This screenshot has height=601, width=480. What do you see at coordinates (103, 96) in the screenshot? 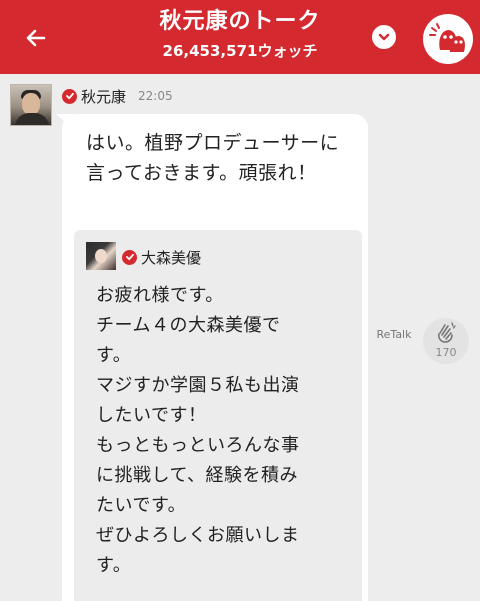
I see `sender-name: 秋元康` at bounding box center [103, 96].